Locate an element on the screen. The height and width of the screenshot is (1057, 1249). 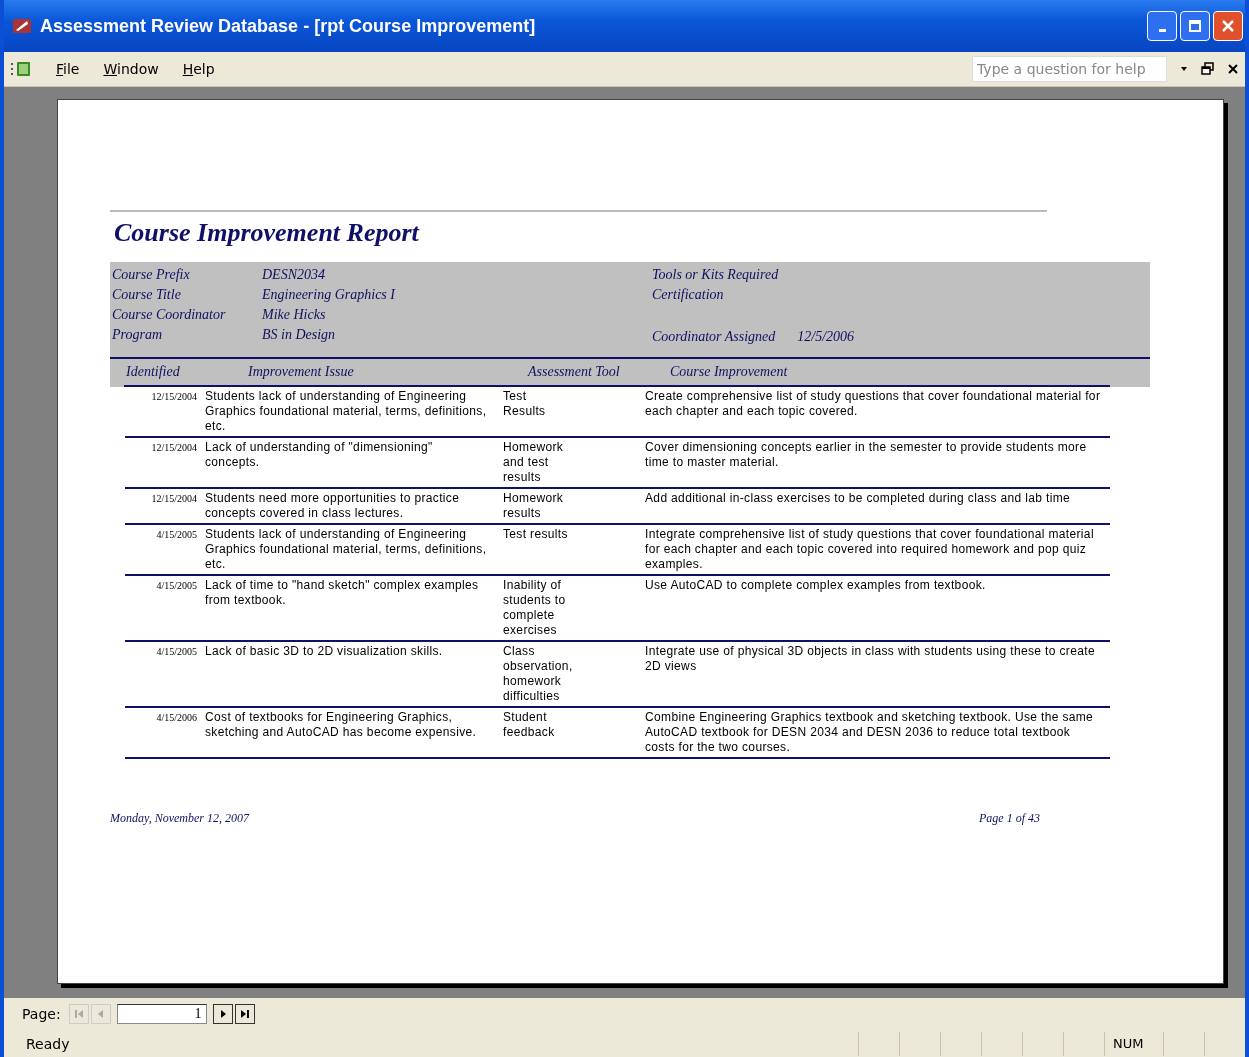
table-cell-text: 4/15/2006 is located at coordinates (176, 718).